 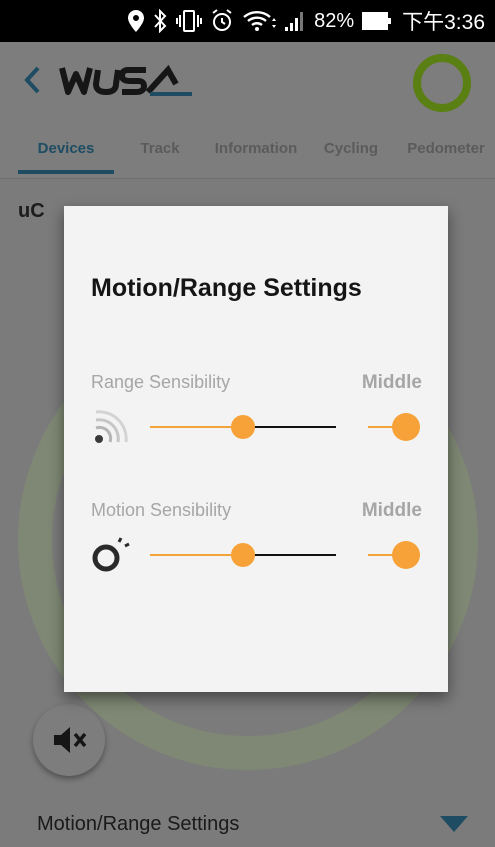 I want to click on range-slider-fill, so click(x=196, y=427).